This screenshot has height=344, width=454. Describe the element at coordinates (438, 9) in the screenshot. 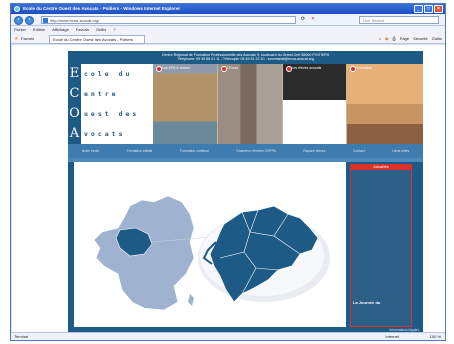

I see `close-button: ×` at that location.